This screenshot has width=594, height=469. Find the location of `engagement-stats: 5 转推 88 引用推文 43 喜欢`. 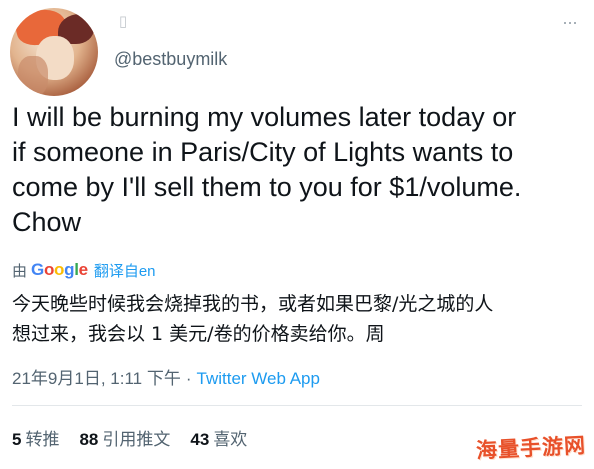

engagement-stats: 5 转推 88 引用推文 43 喜欢 is located at coordinates (139, 437).